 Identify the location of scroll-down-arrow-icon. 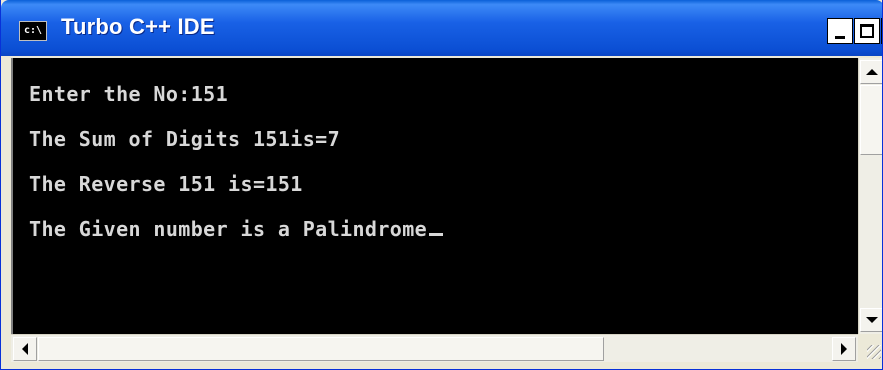
(872, 320).